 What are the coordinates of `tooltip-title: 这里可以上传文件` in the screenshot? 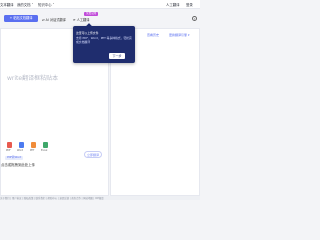 It's located at (87, 33).